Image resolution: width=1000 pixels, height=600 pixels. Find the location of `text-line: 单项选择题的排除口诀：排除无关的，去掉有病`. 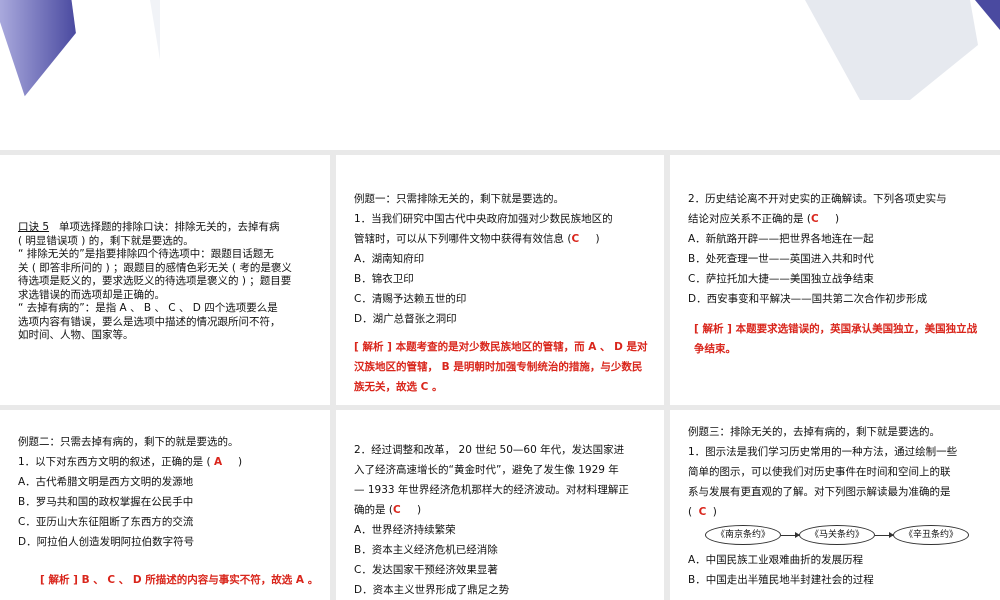

text-line: 单项选择题的排除口诀：排除无关的，去掉有病 is located at coordinates (169, 227).